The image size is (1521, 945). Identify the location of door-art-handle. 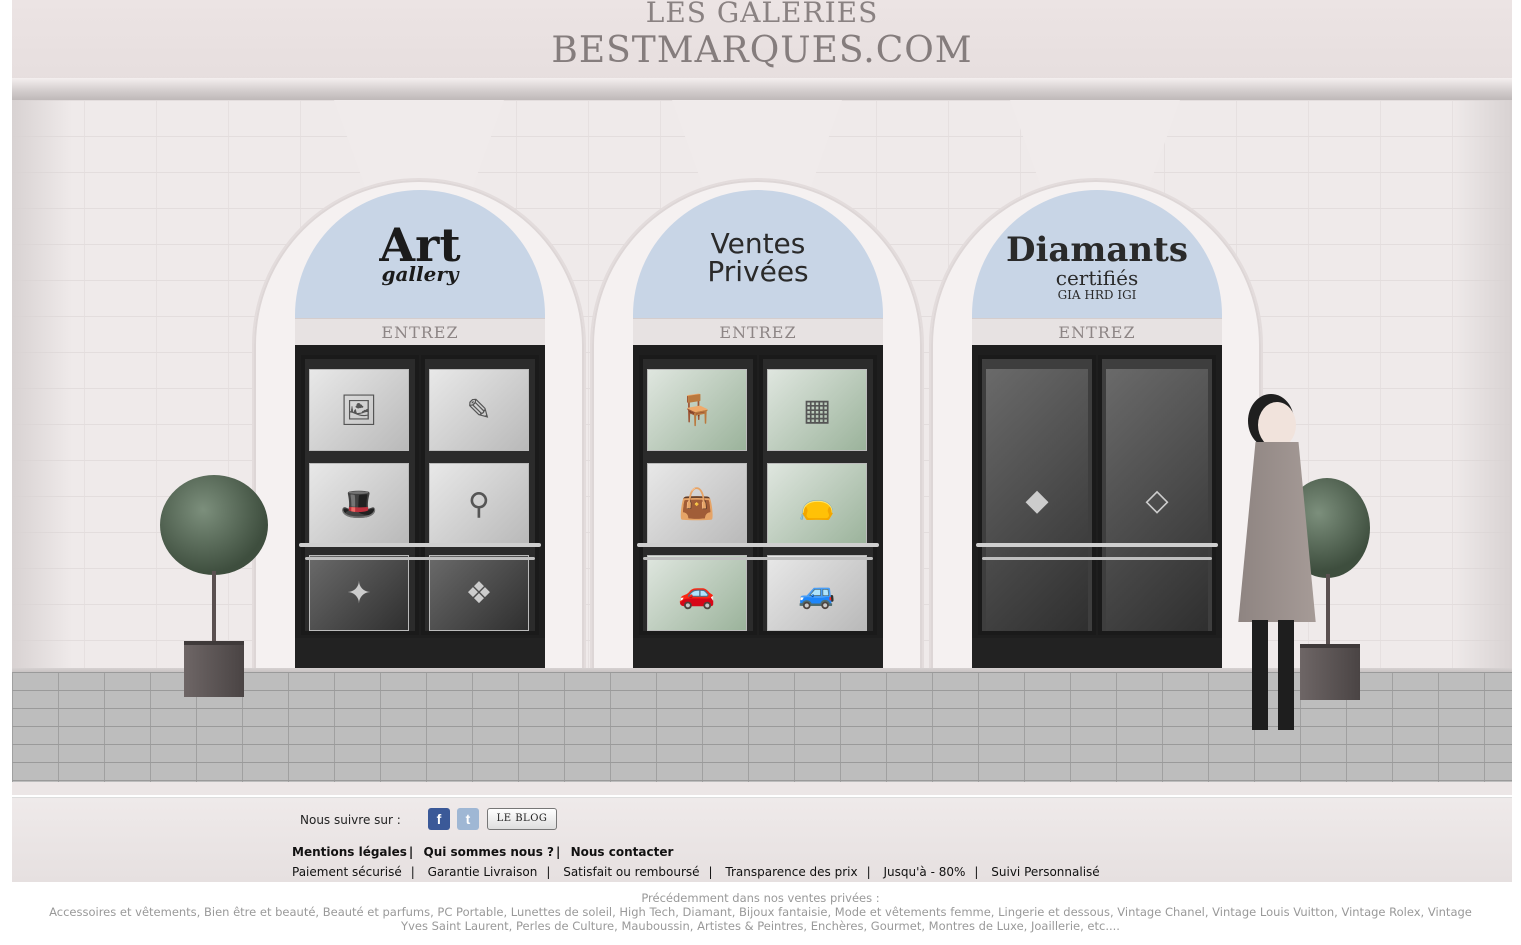
(420, 545).